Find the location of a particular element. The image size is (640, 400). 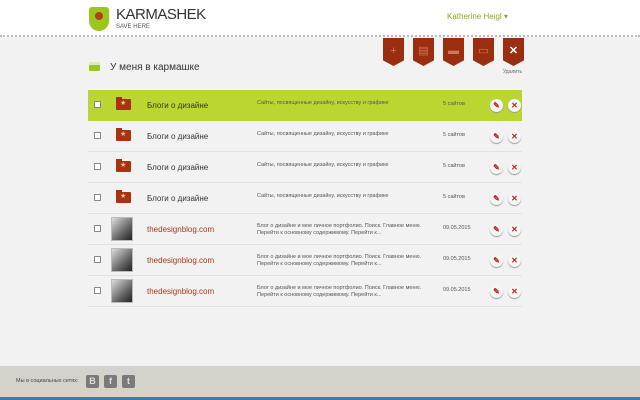

page-title: У меня в кармашке is located at coordinates (155, 67).